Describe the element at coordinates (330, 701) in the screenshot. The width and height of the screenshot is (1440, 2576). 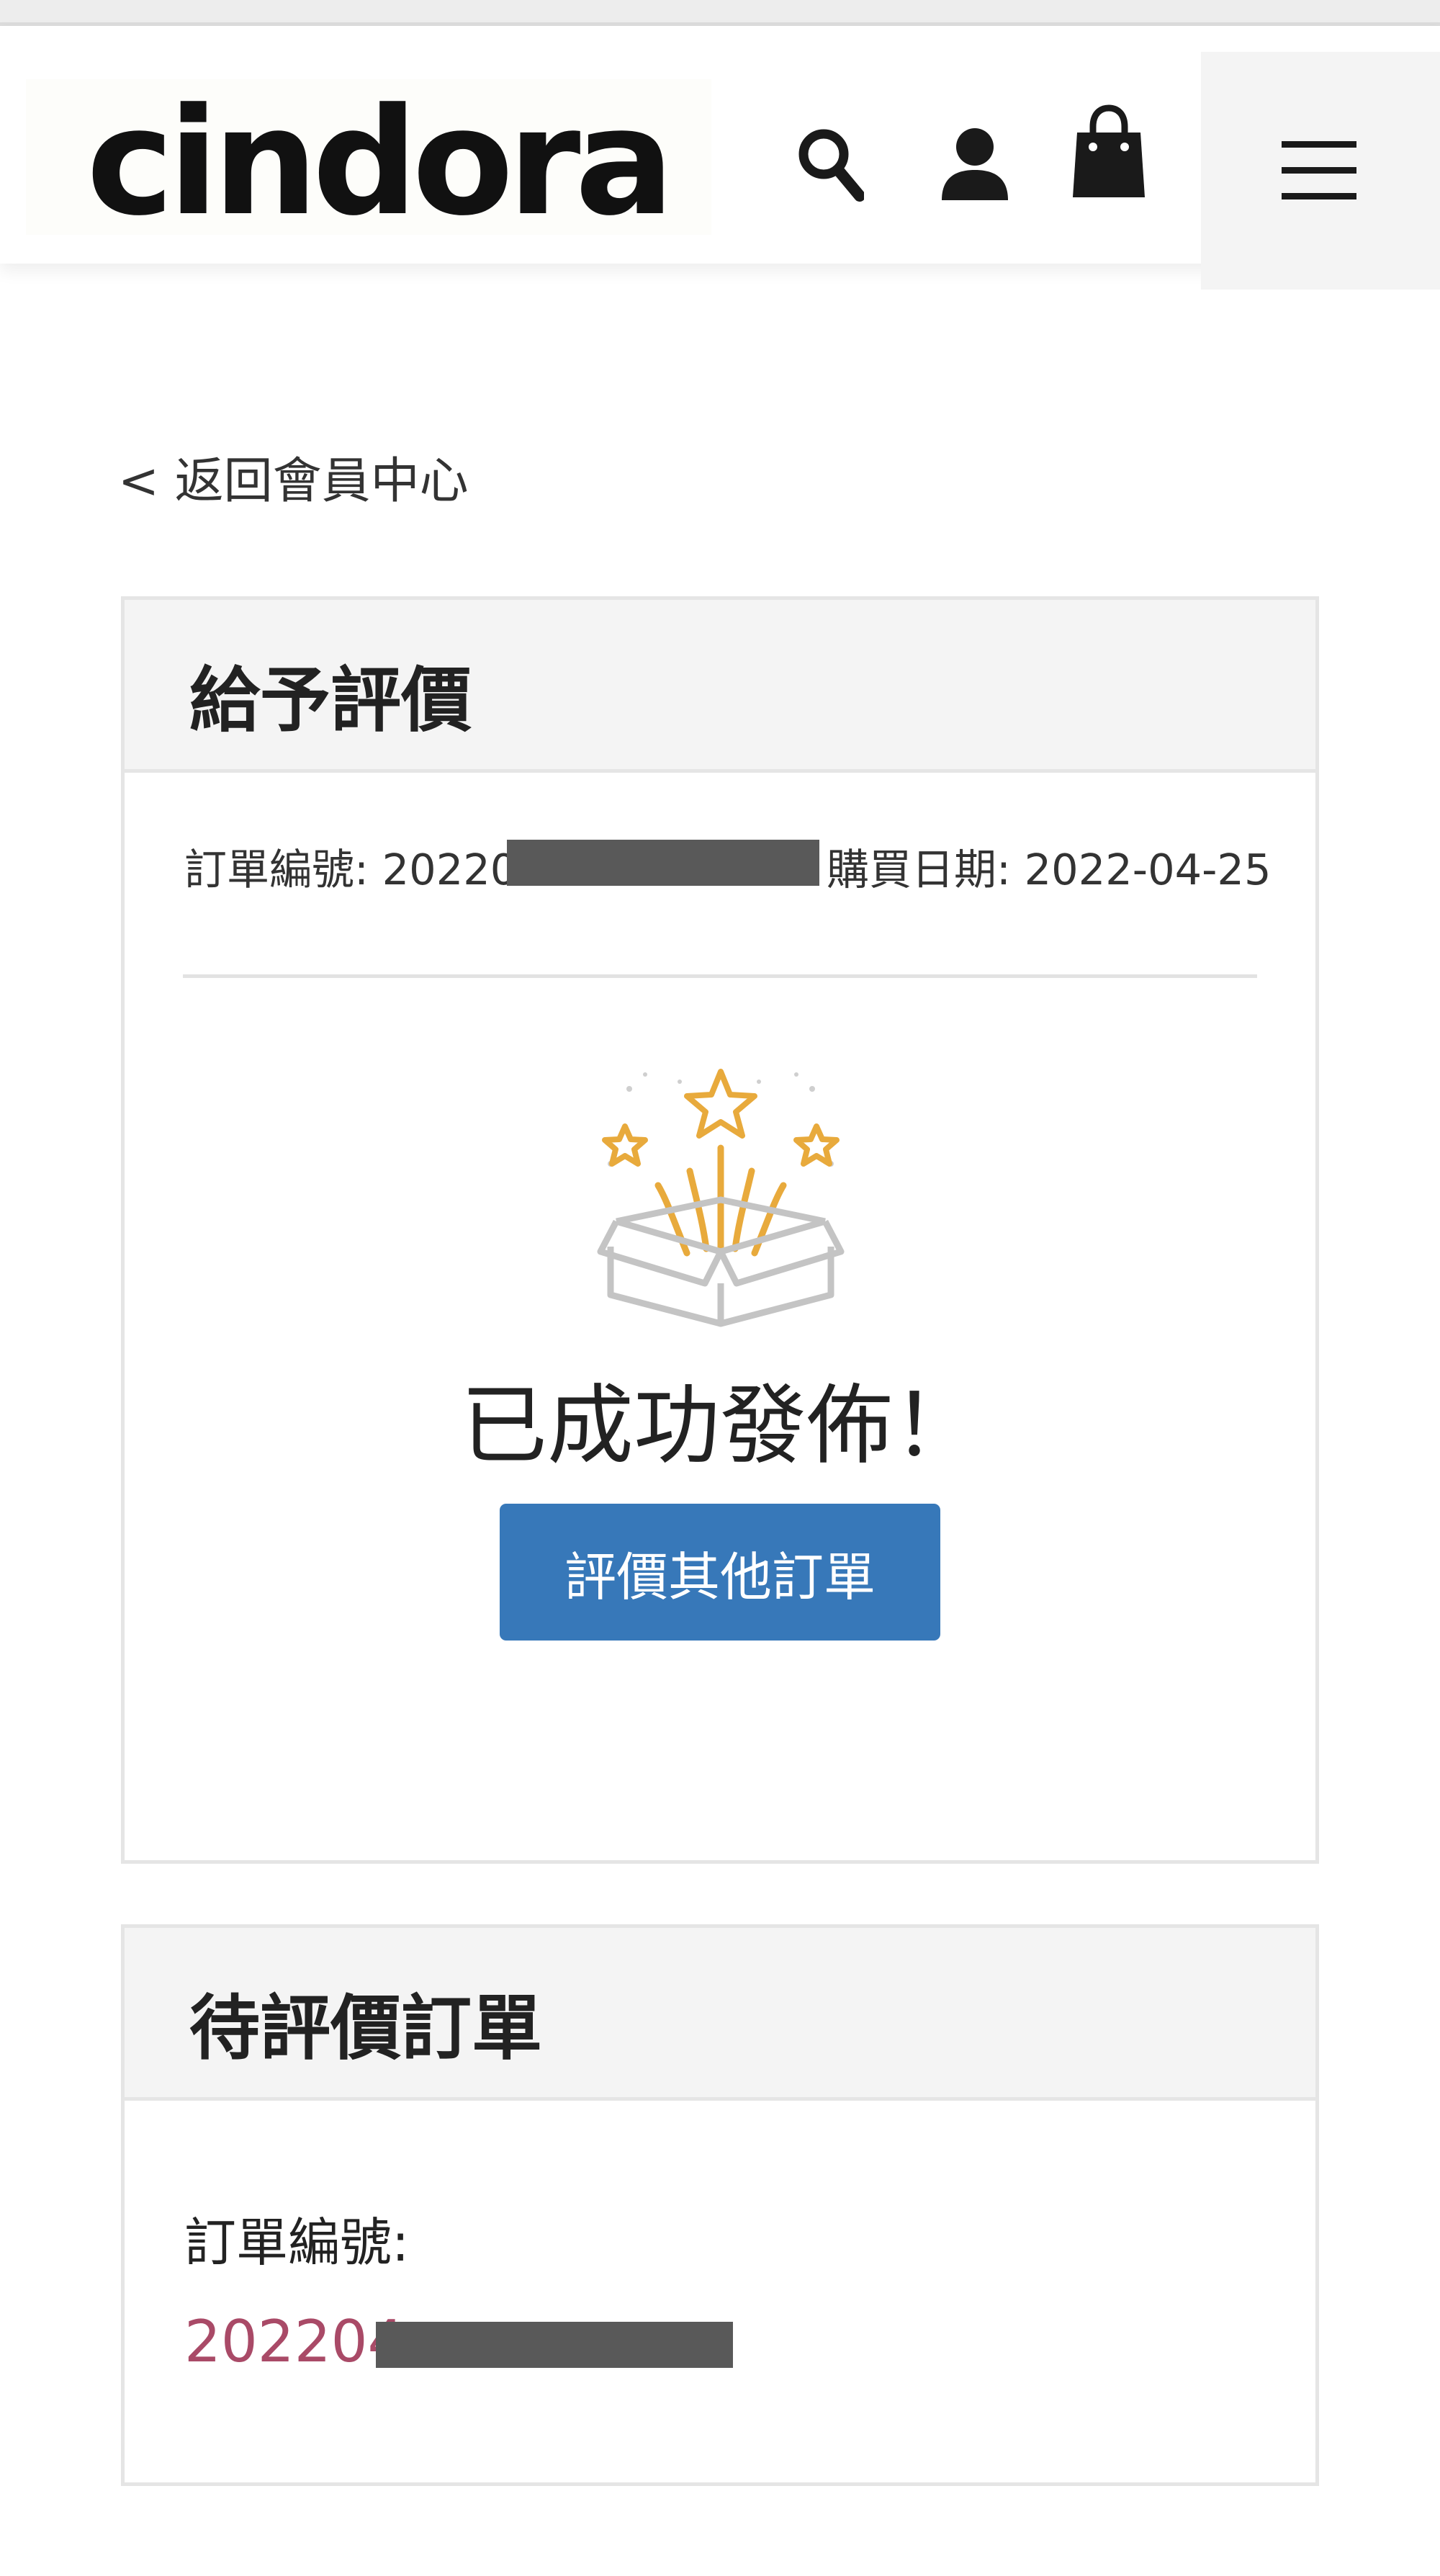
I see `review-card-title: 給予評價` at that location.